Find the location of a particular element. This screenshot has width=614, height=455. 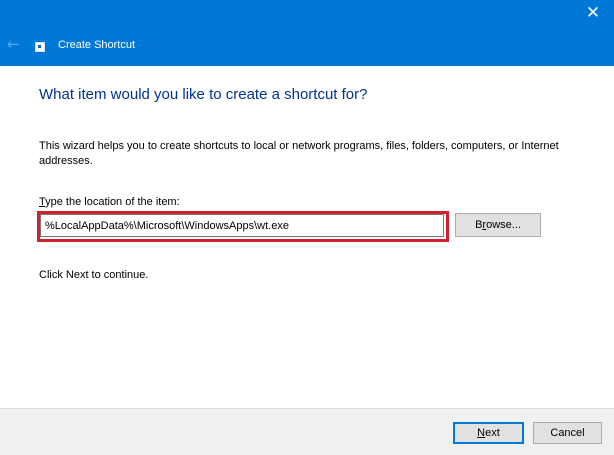

next-button: Next is located at coordinates (488, 433).